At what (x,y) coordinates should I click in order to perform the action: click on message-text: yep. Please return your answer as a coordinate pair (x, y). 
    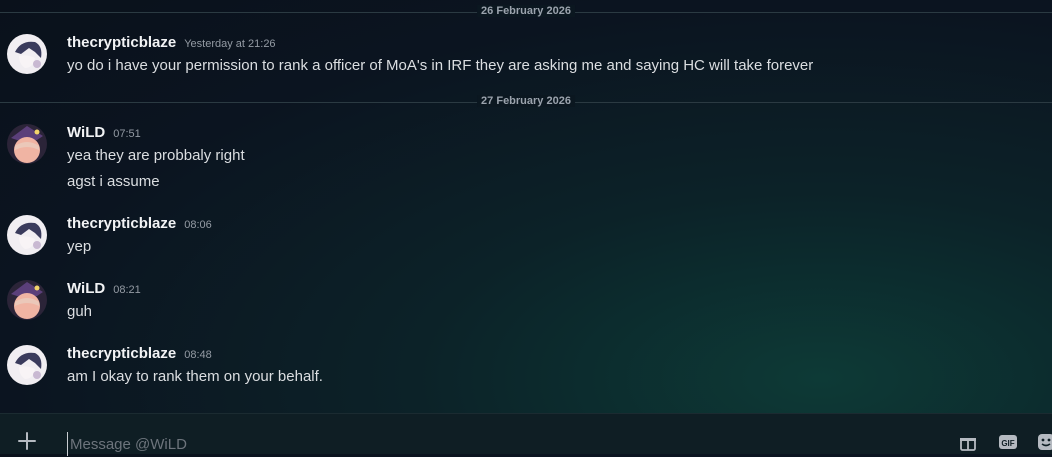
    Looking at the image, I should click on (79, 246).